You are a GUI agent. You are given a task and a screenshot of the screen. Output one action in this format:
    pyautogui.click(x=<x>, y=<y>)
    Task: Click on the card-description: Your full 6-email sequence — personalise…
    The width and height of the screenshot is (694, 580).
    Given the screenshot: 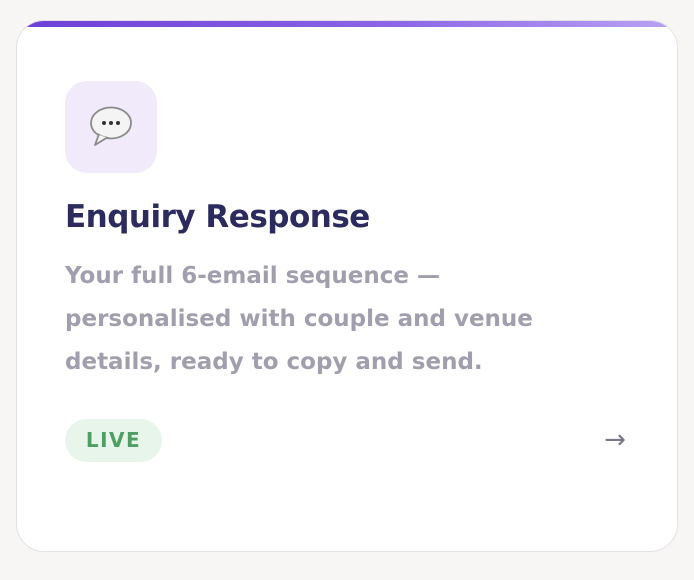 What is the action you would take?
    pyautogui.click(x=299, y=319)
    